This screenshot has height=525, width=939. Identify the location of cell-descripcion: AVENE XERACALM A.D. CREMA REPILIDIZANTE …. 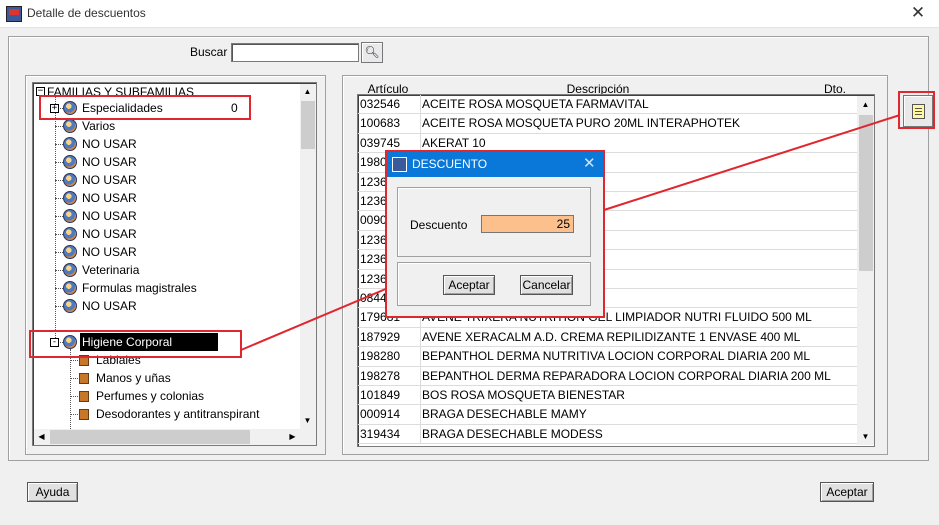
(638, 337).